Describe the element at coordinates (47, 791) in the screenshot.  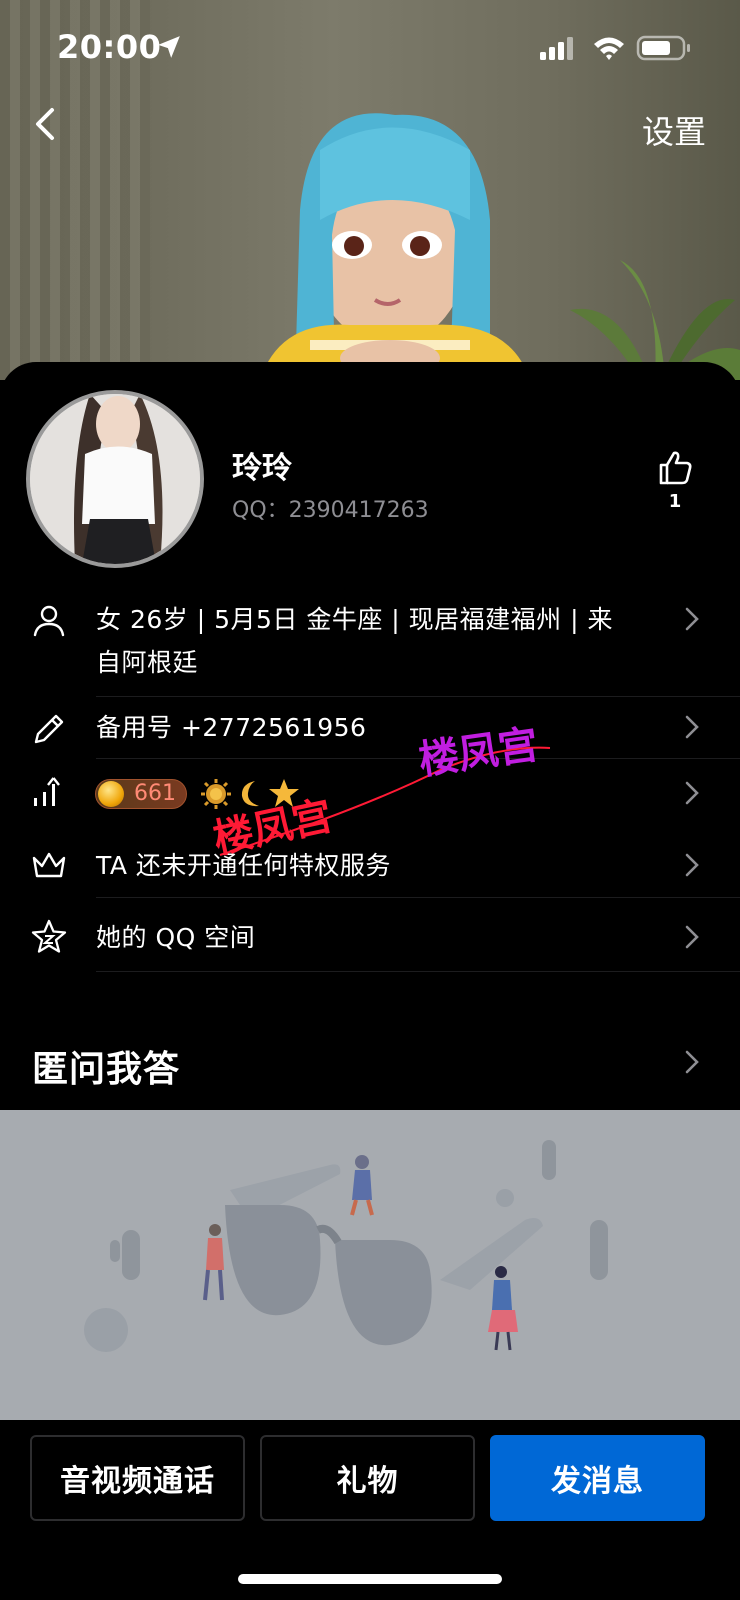
I see `level-bars-icon` at that location.